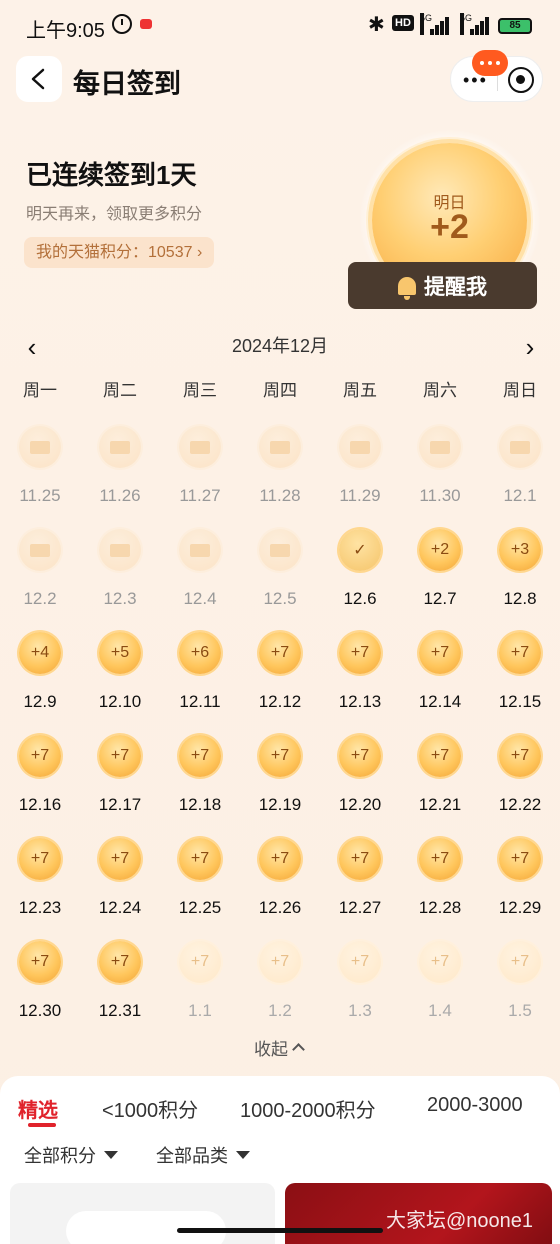 Image resolution: width=560 pixels, height=1244 pixels. I want to click on calendar-day: 11.27, so click(200, 471).